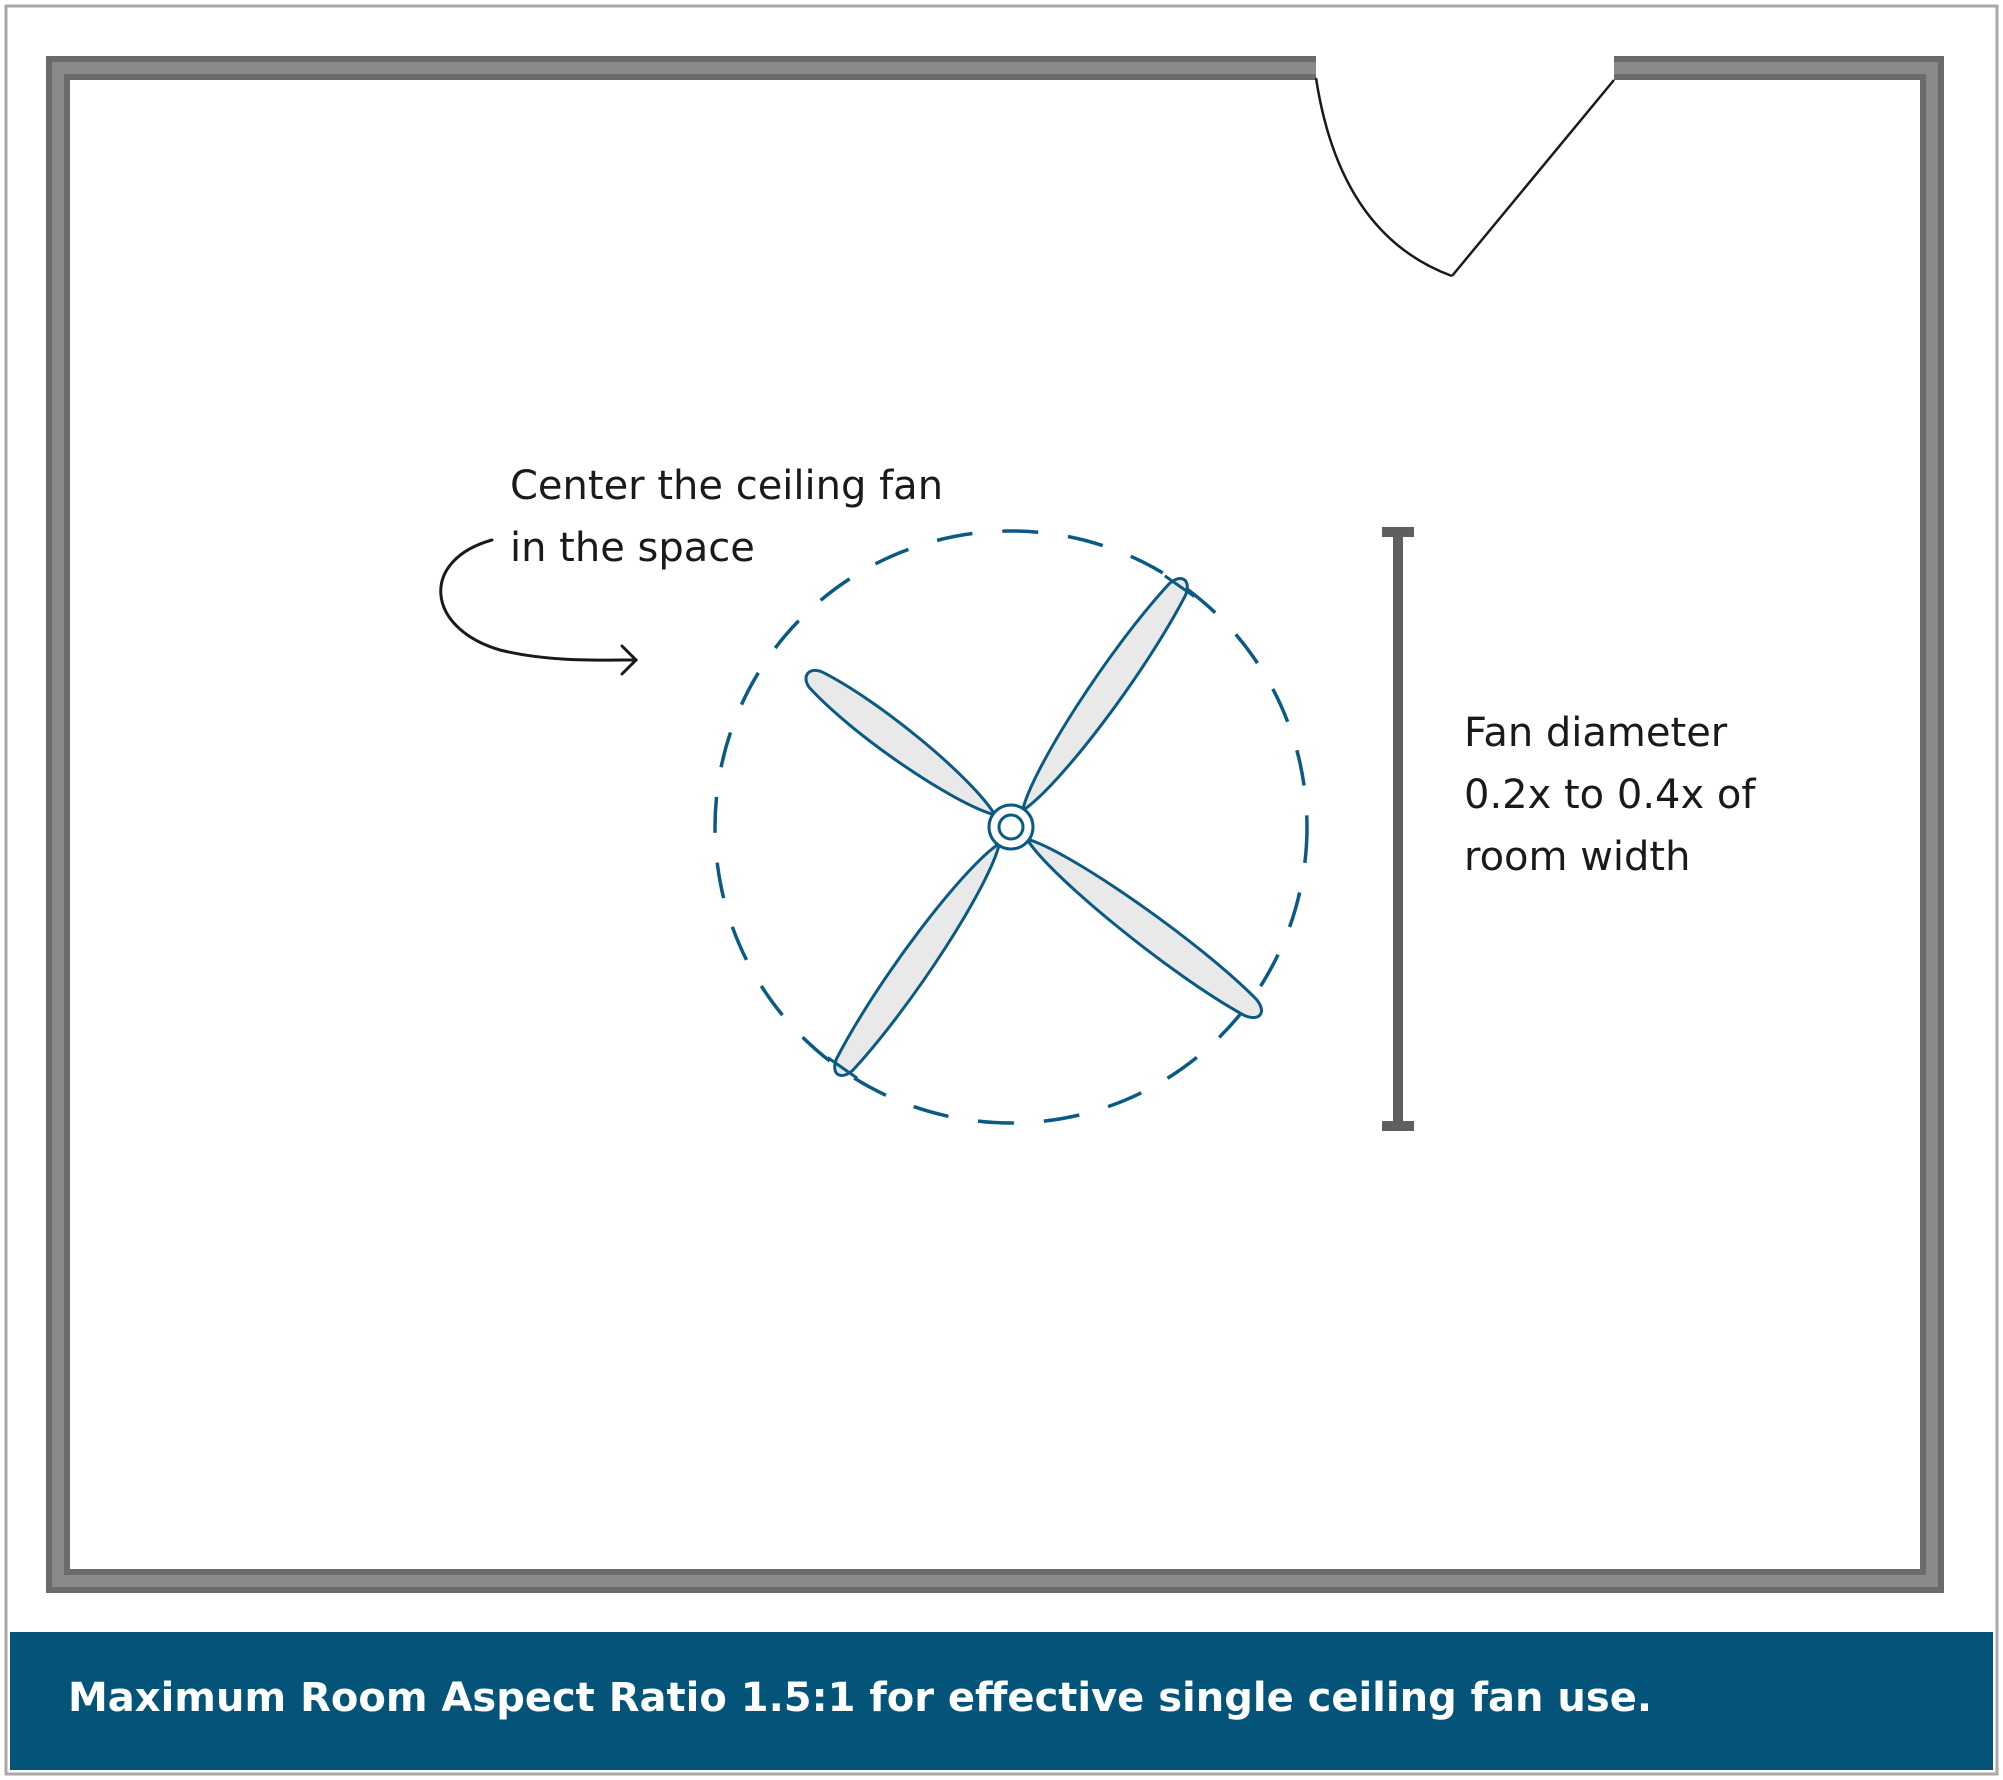 The height and width of the screenshot is (1780, 2003). Describe the element at coordinates (632, 548) in the screenshot. I see `center-fan-annotation-line-2: in the space` at that location.